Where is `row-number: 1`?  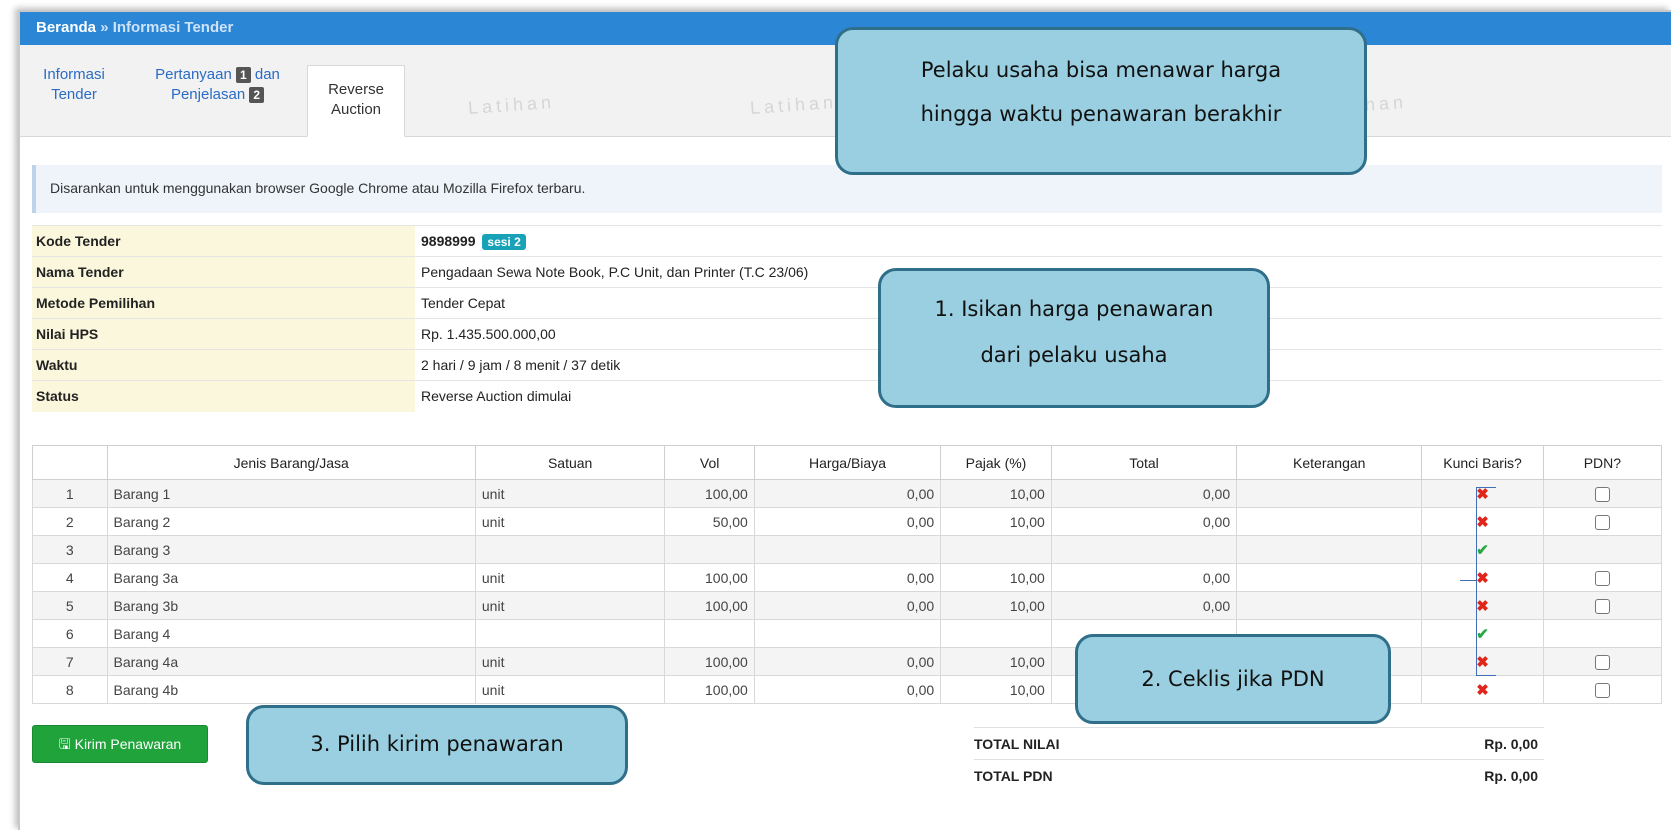
row-number: 1 is located at coordinates (70, 493).